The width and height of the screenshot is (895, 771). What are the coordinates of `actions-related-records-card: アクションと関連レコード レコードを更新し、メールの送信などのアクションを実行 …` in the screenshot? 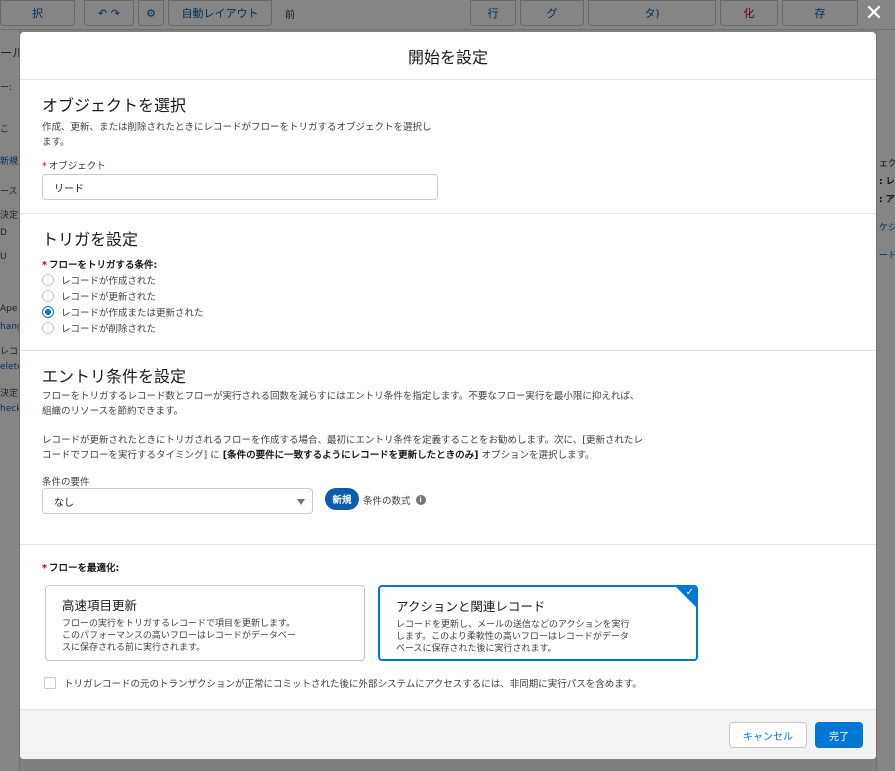 It's located at (538, 623).